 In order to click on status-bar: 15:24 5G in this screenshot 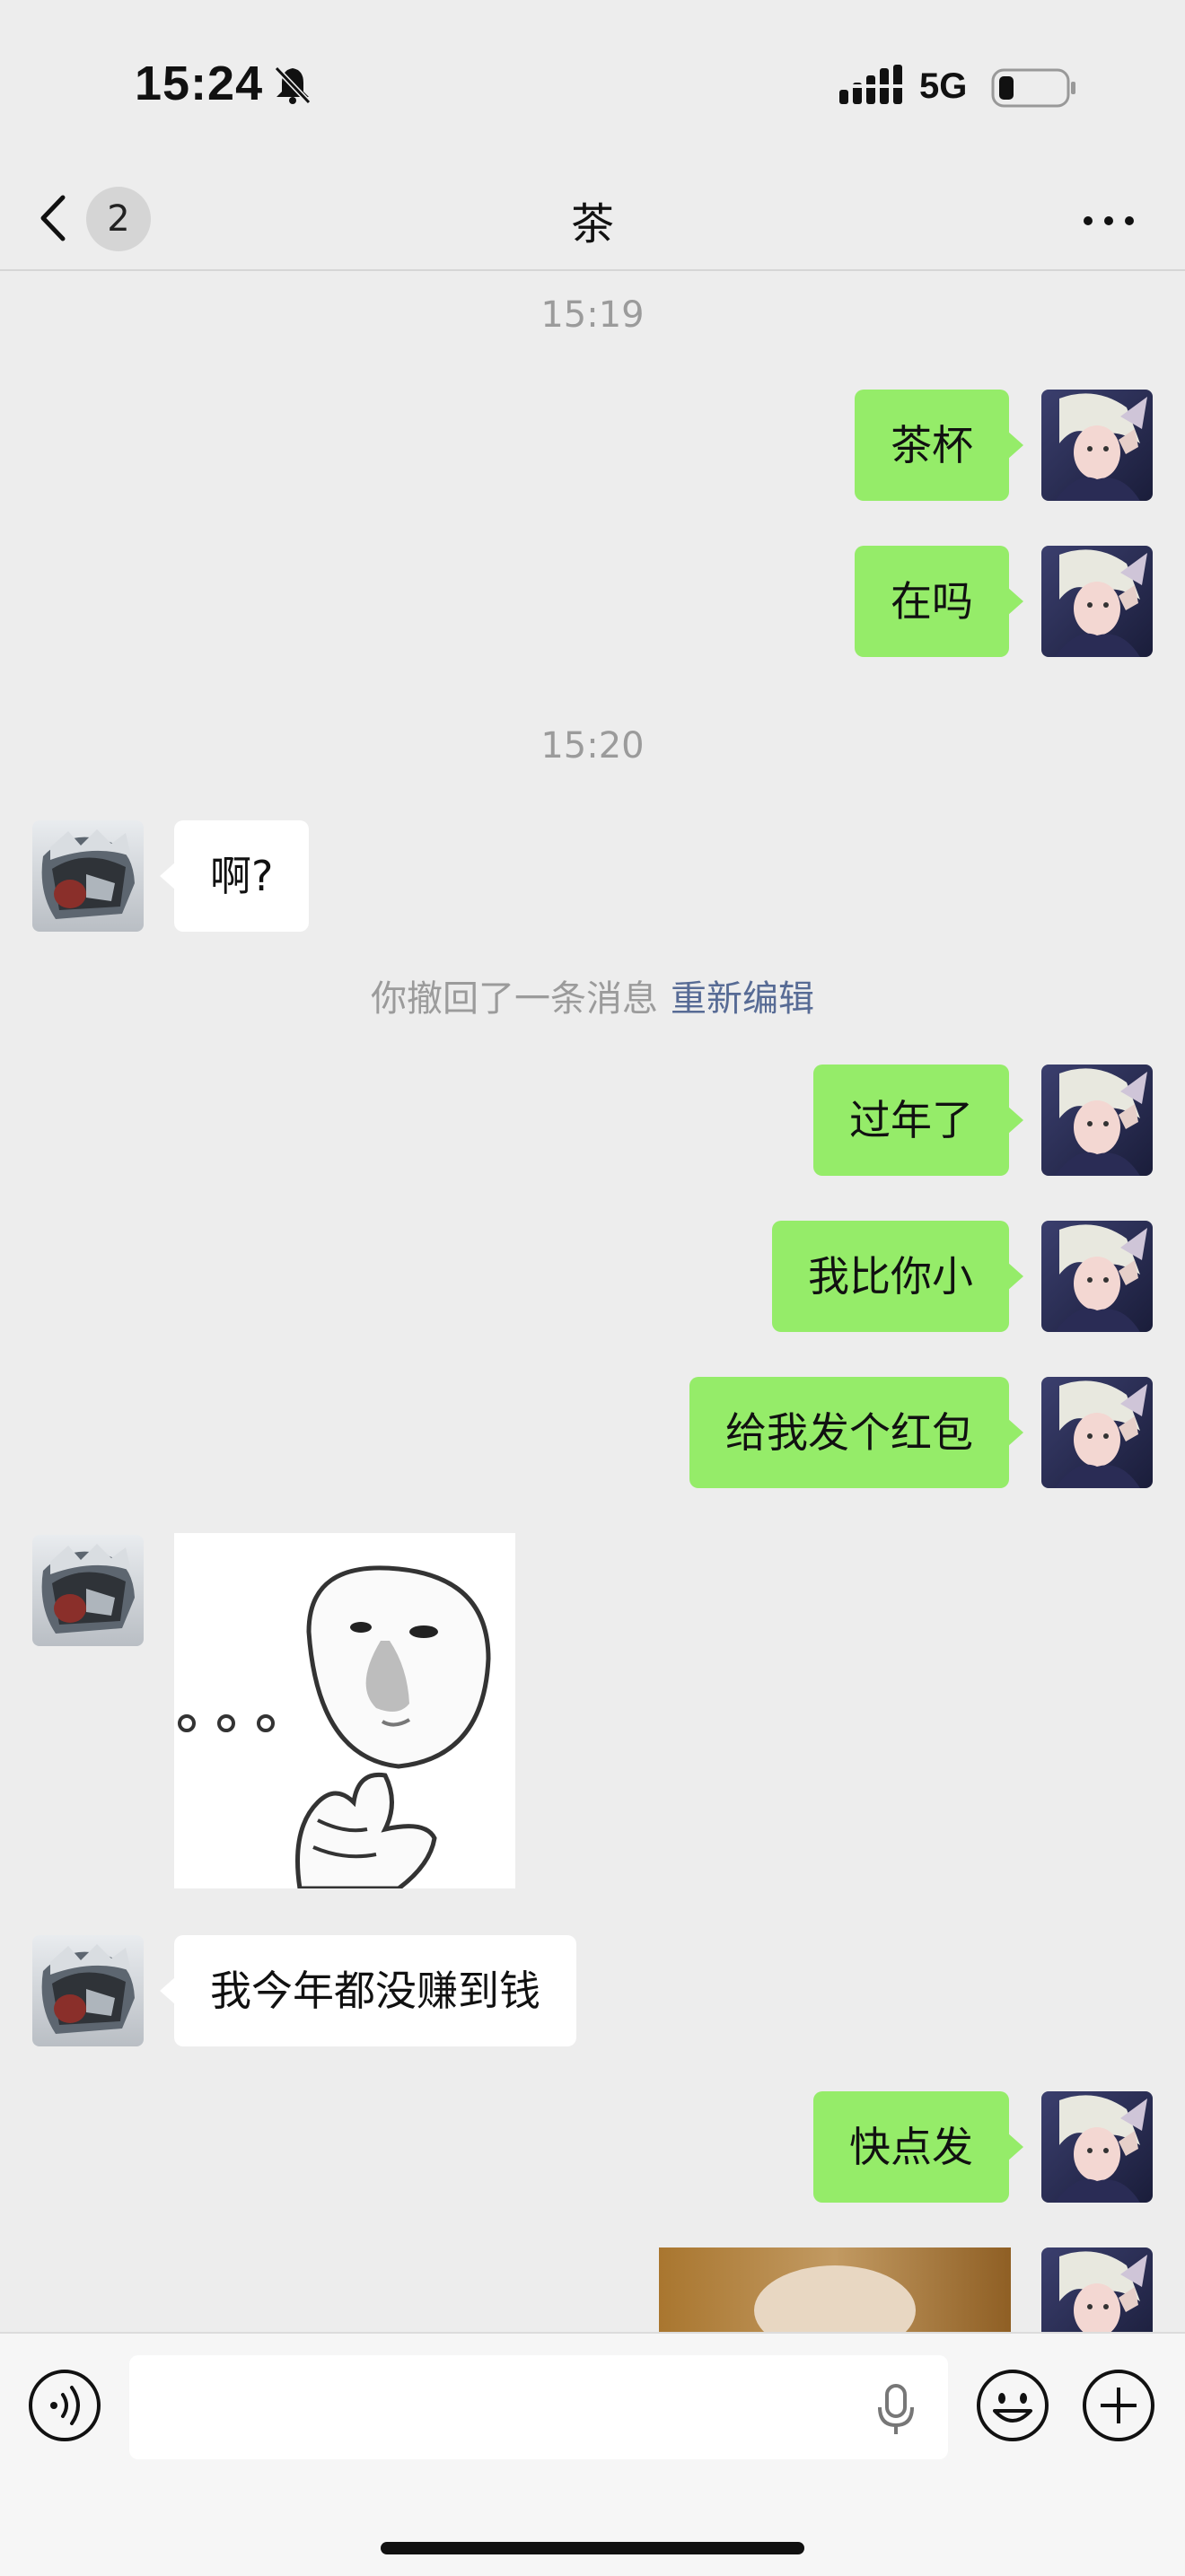, I will do `click(592, 85)`.